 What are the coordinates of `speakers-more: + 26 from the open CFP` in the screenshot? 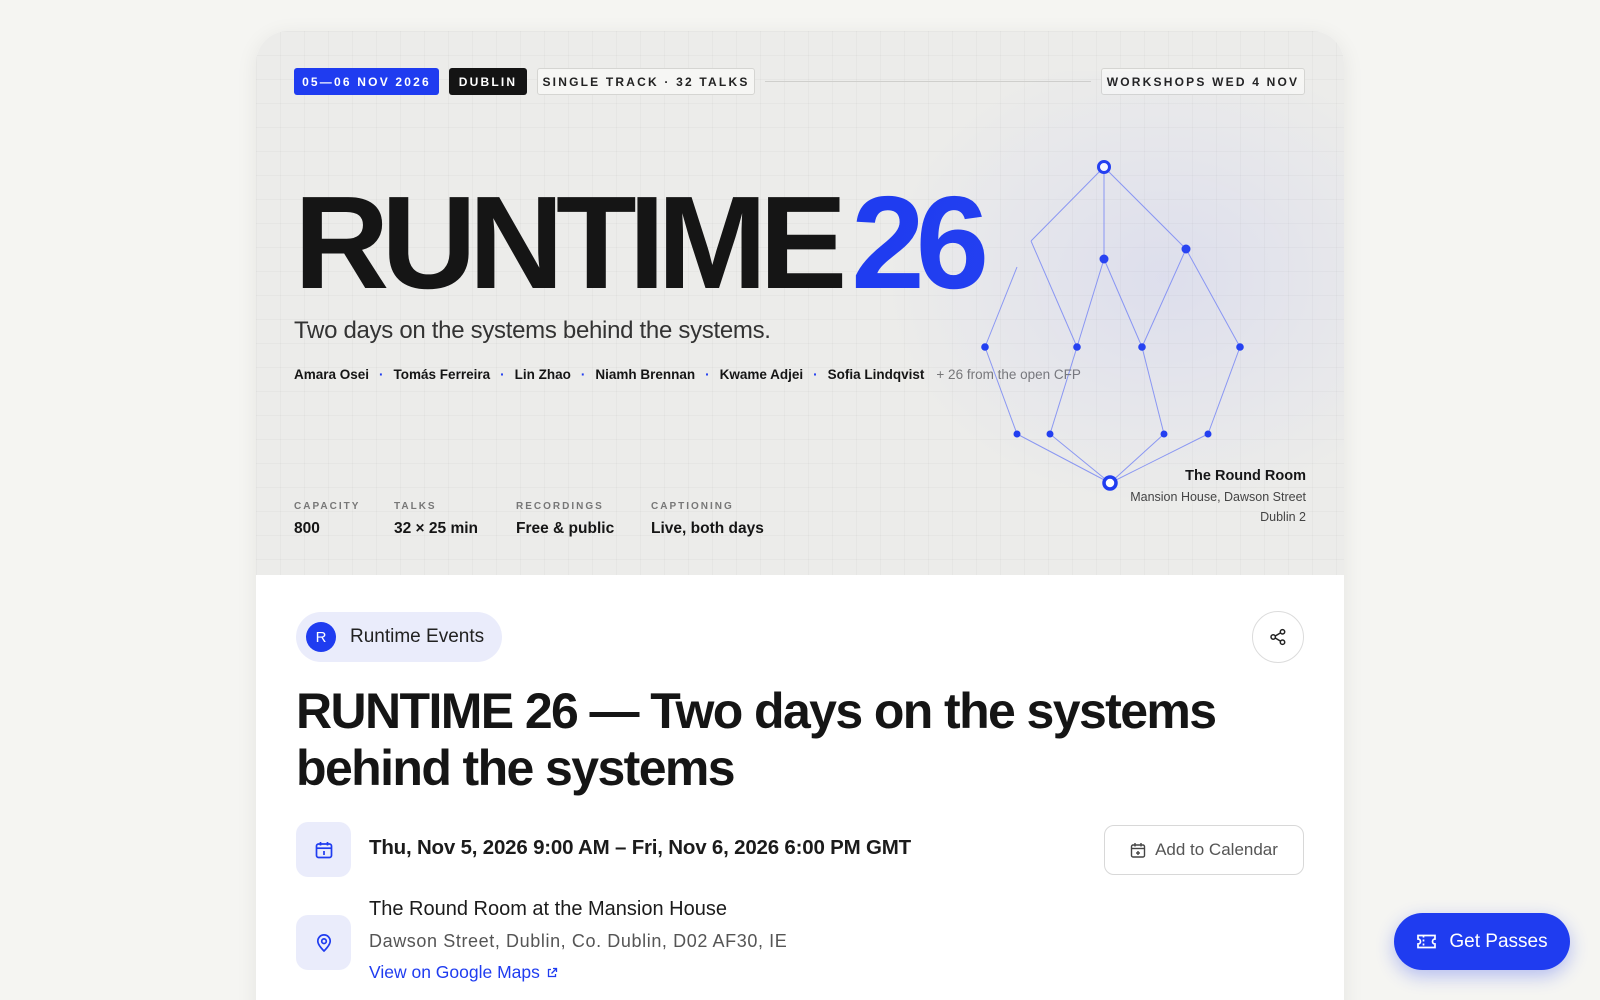 It's located at (1008, 374).